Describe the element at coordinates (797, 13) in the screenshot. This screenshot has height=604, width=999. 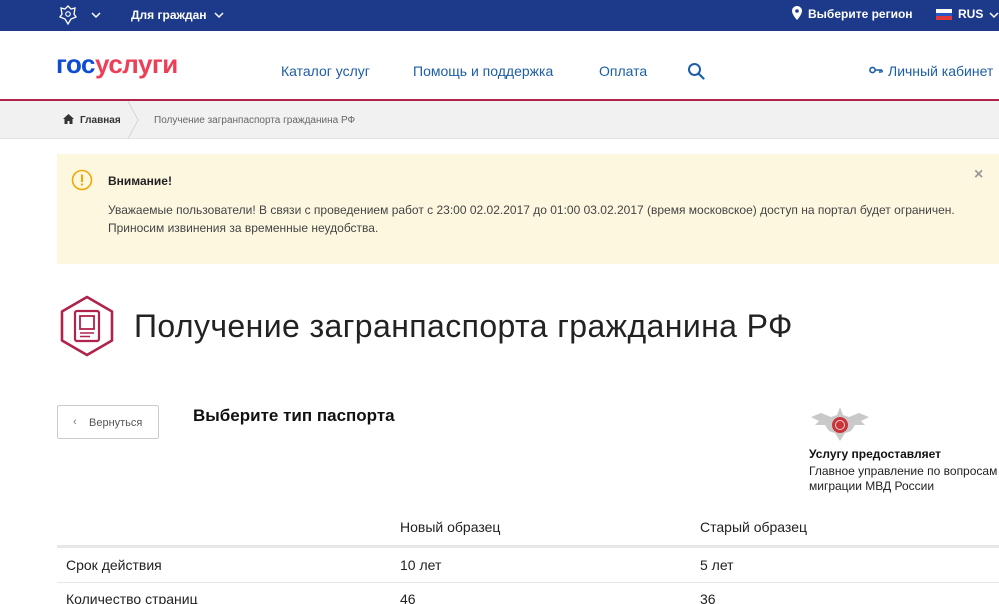
I see `location-pin-icon` at that location.